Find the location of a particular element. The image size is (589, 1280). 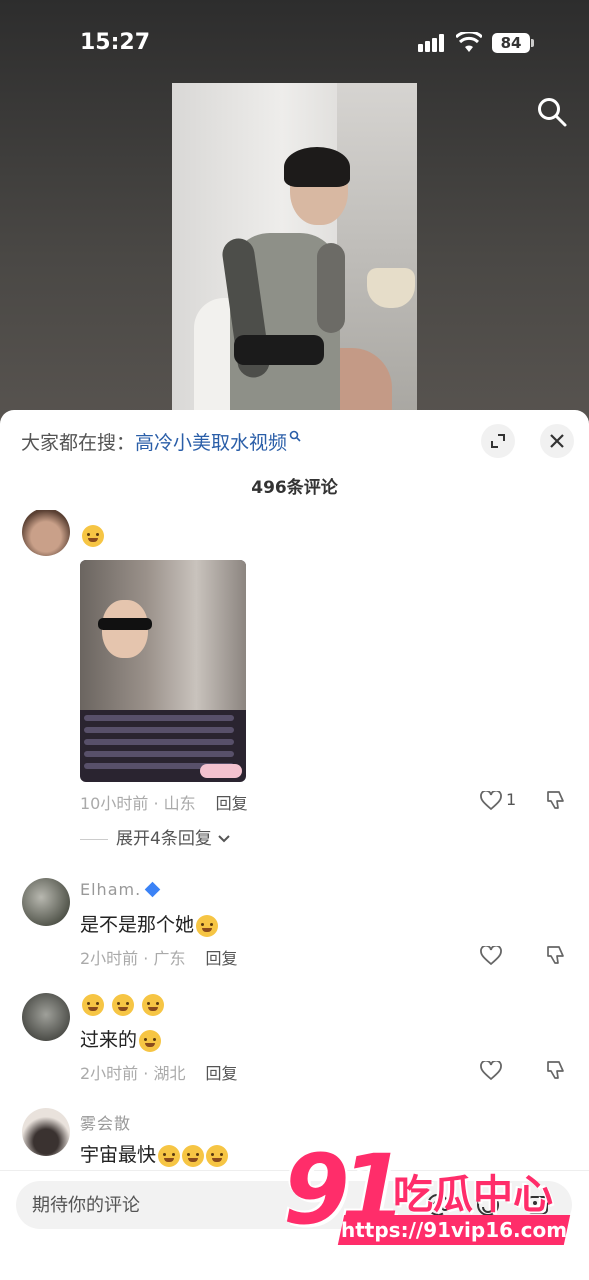

wifi-icon is located at coordinates (469, 42).